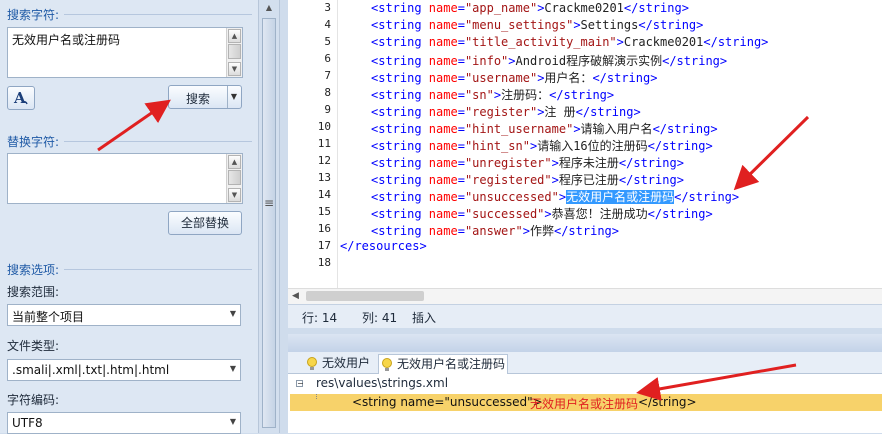 The image size is (882, 434). What do you see at coordinates (125, 178) in the screenshot?
I see `replace-input: ▲ ▼` at bounding box center [125, 178].